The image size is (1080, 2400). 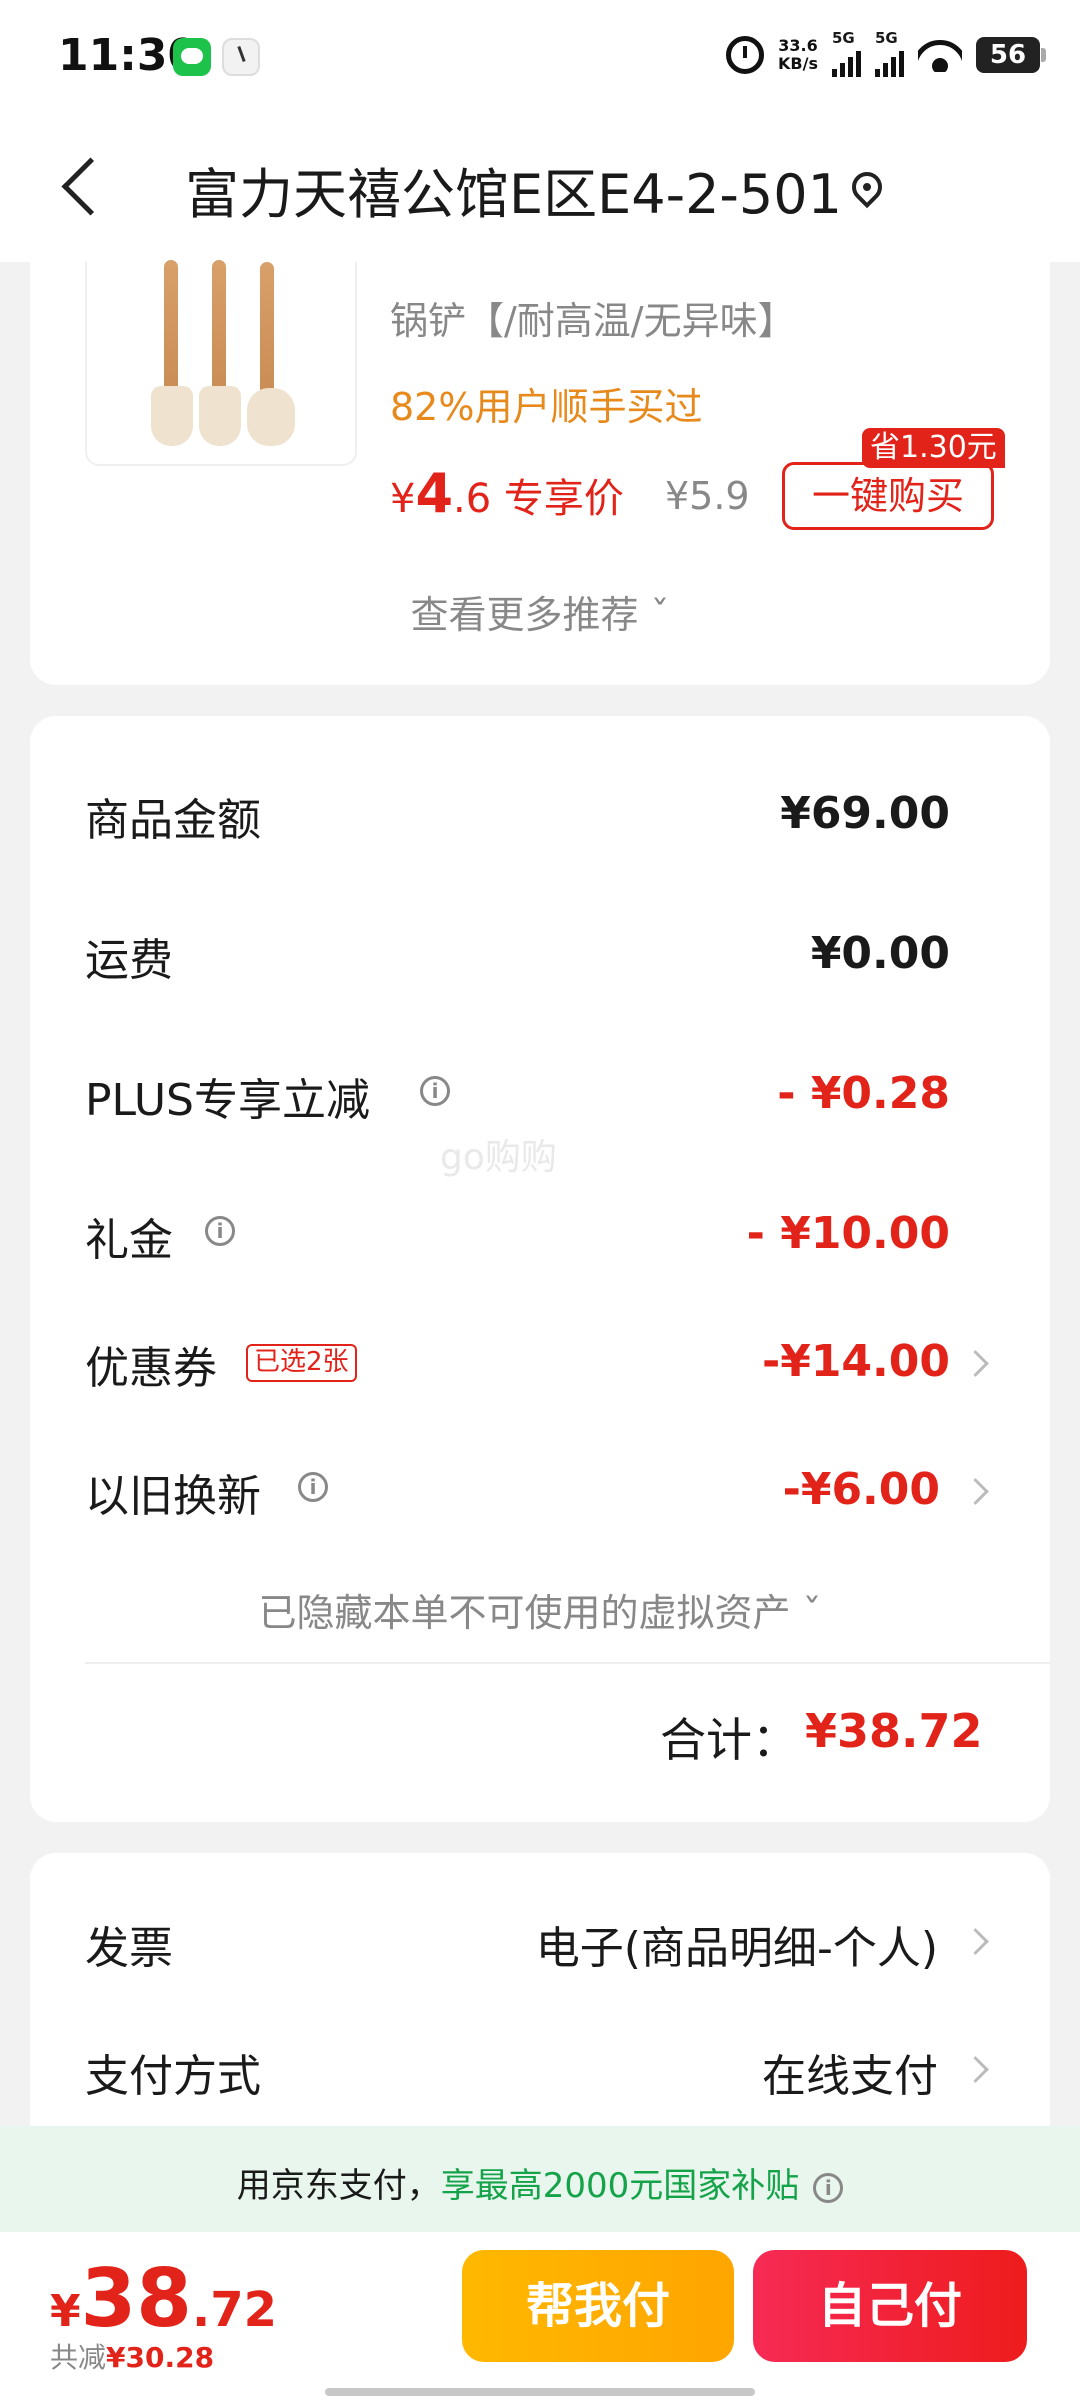 What do you see at coordinates (593, 321) in the screenshot?
I see `product-name: 锅铲【/耐高温/无异味】` at bounding box center [593, 321].